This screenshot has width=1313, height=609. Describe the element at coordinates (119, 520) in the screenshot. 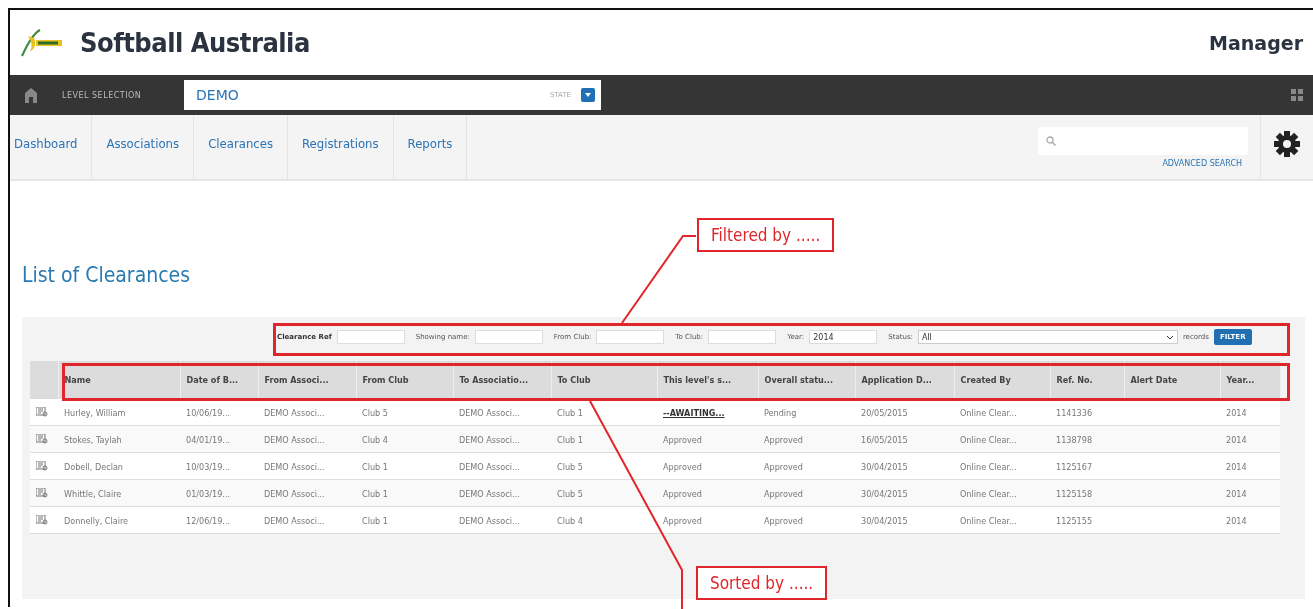

I see `table-cell: Donnelly, Claire` at that location.